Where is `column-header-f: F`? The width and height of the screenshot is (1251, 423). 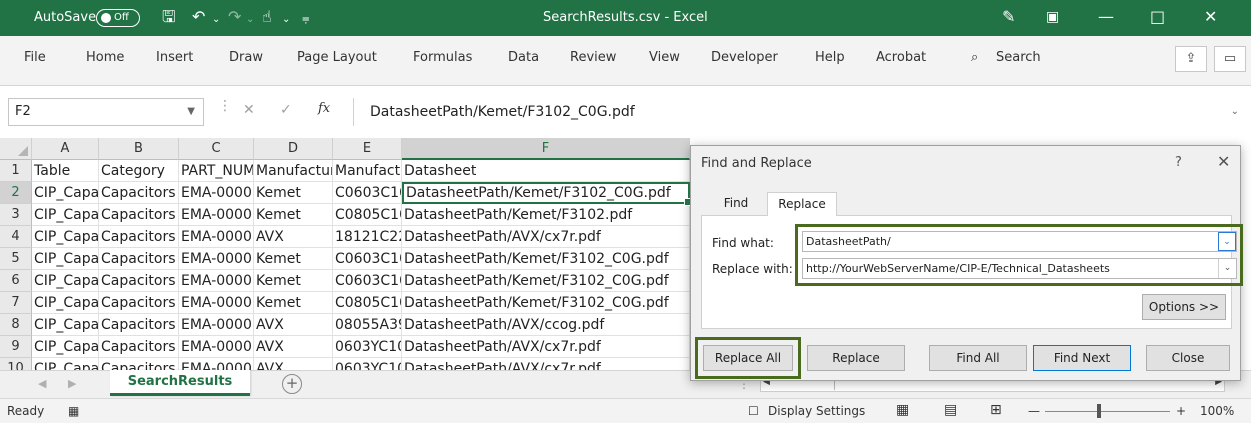 column-header-f: F is located at coordinates (546, 149).